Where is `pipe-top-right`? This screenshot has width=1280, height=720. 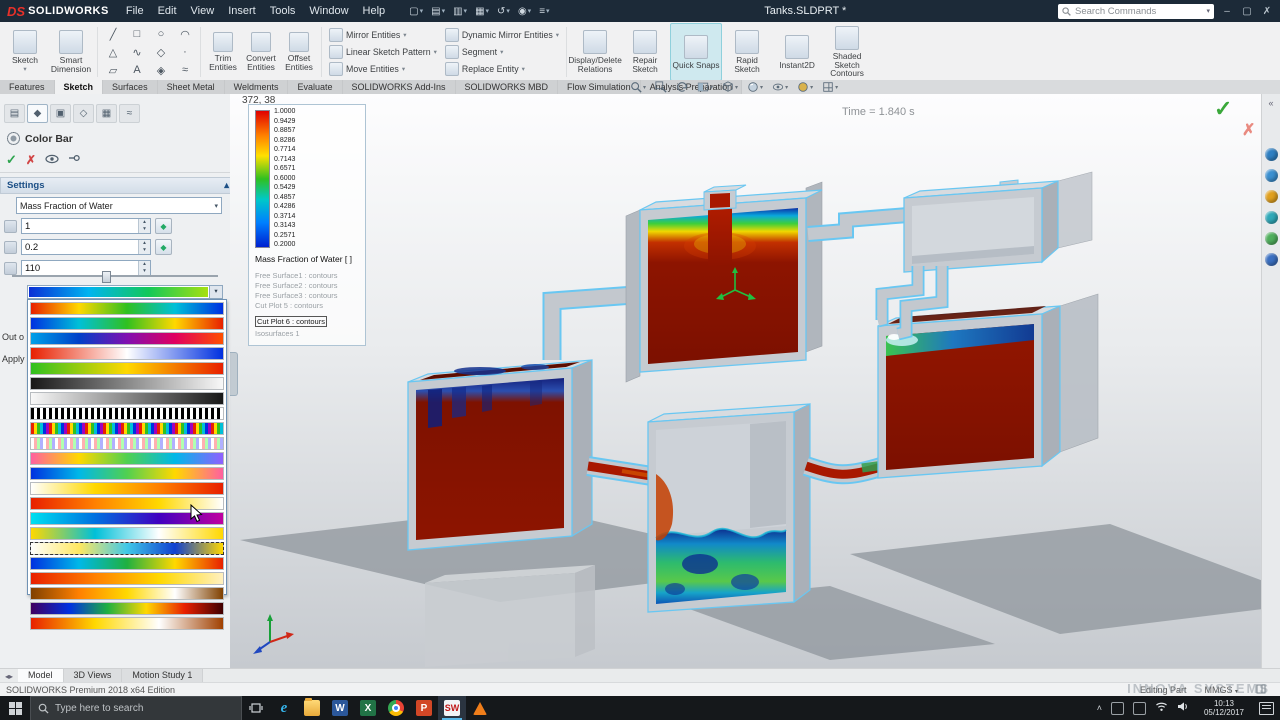 pipe-top-right is located at coordinates (858, 224).